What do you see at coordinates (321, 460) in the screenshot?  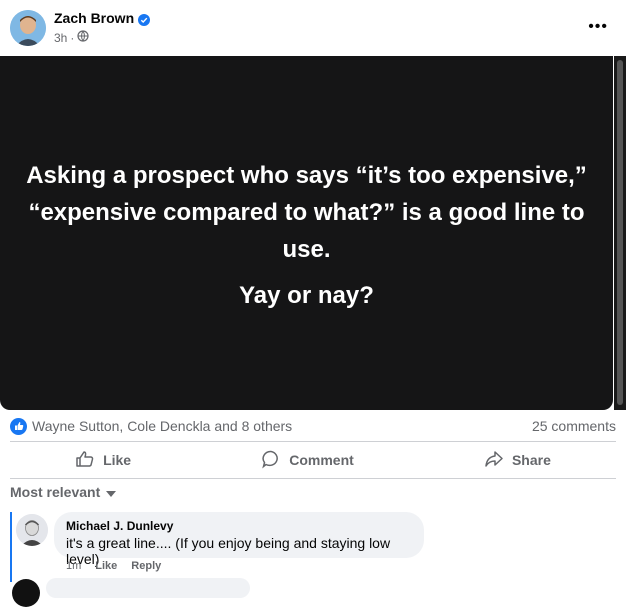 I see `comment-button-label: Comment` at bounding box center [321, 460].